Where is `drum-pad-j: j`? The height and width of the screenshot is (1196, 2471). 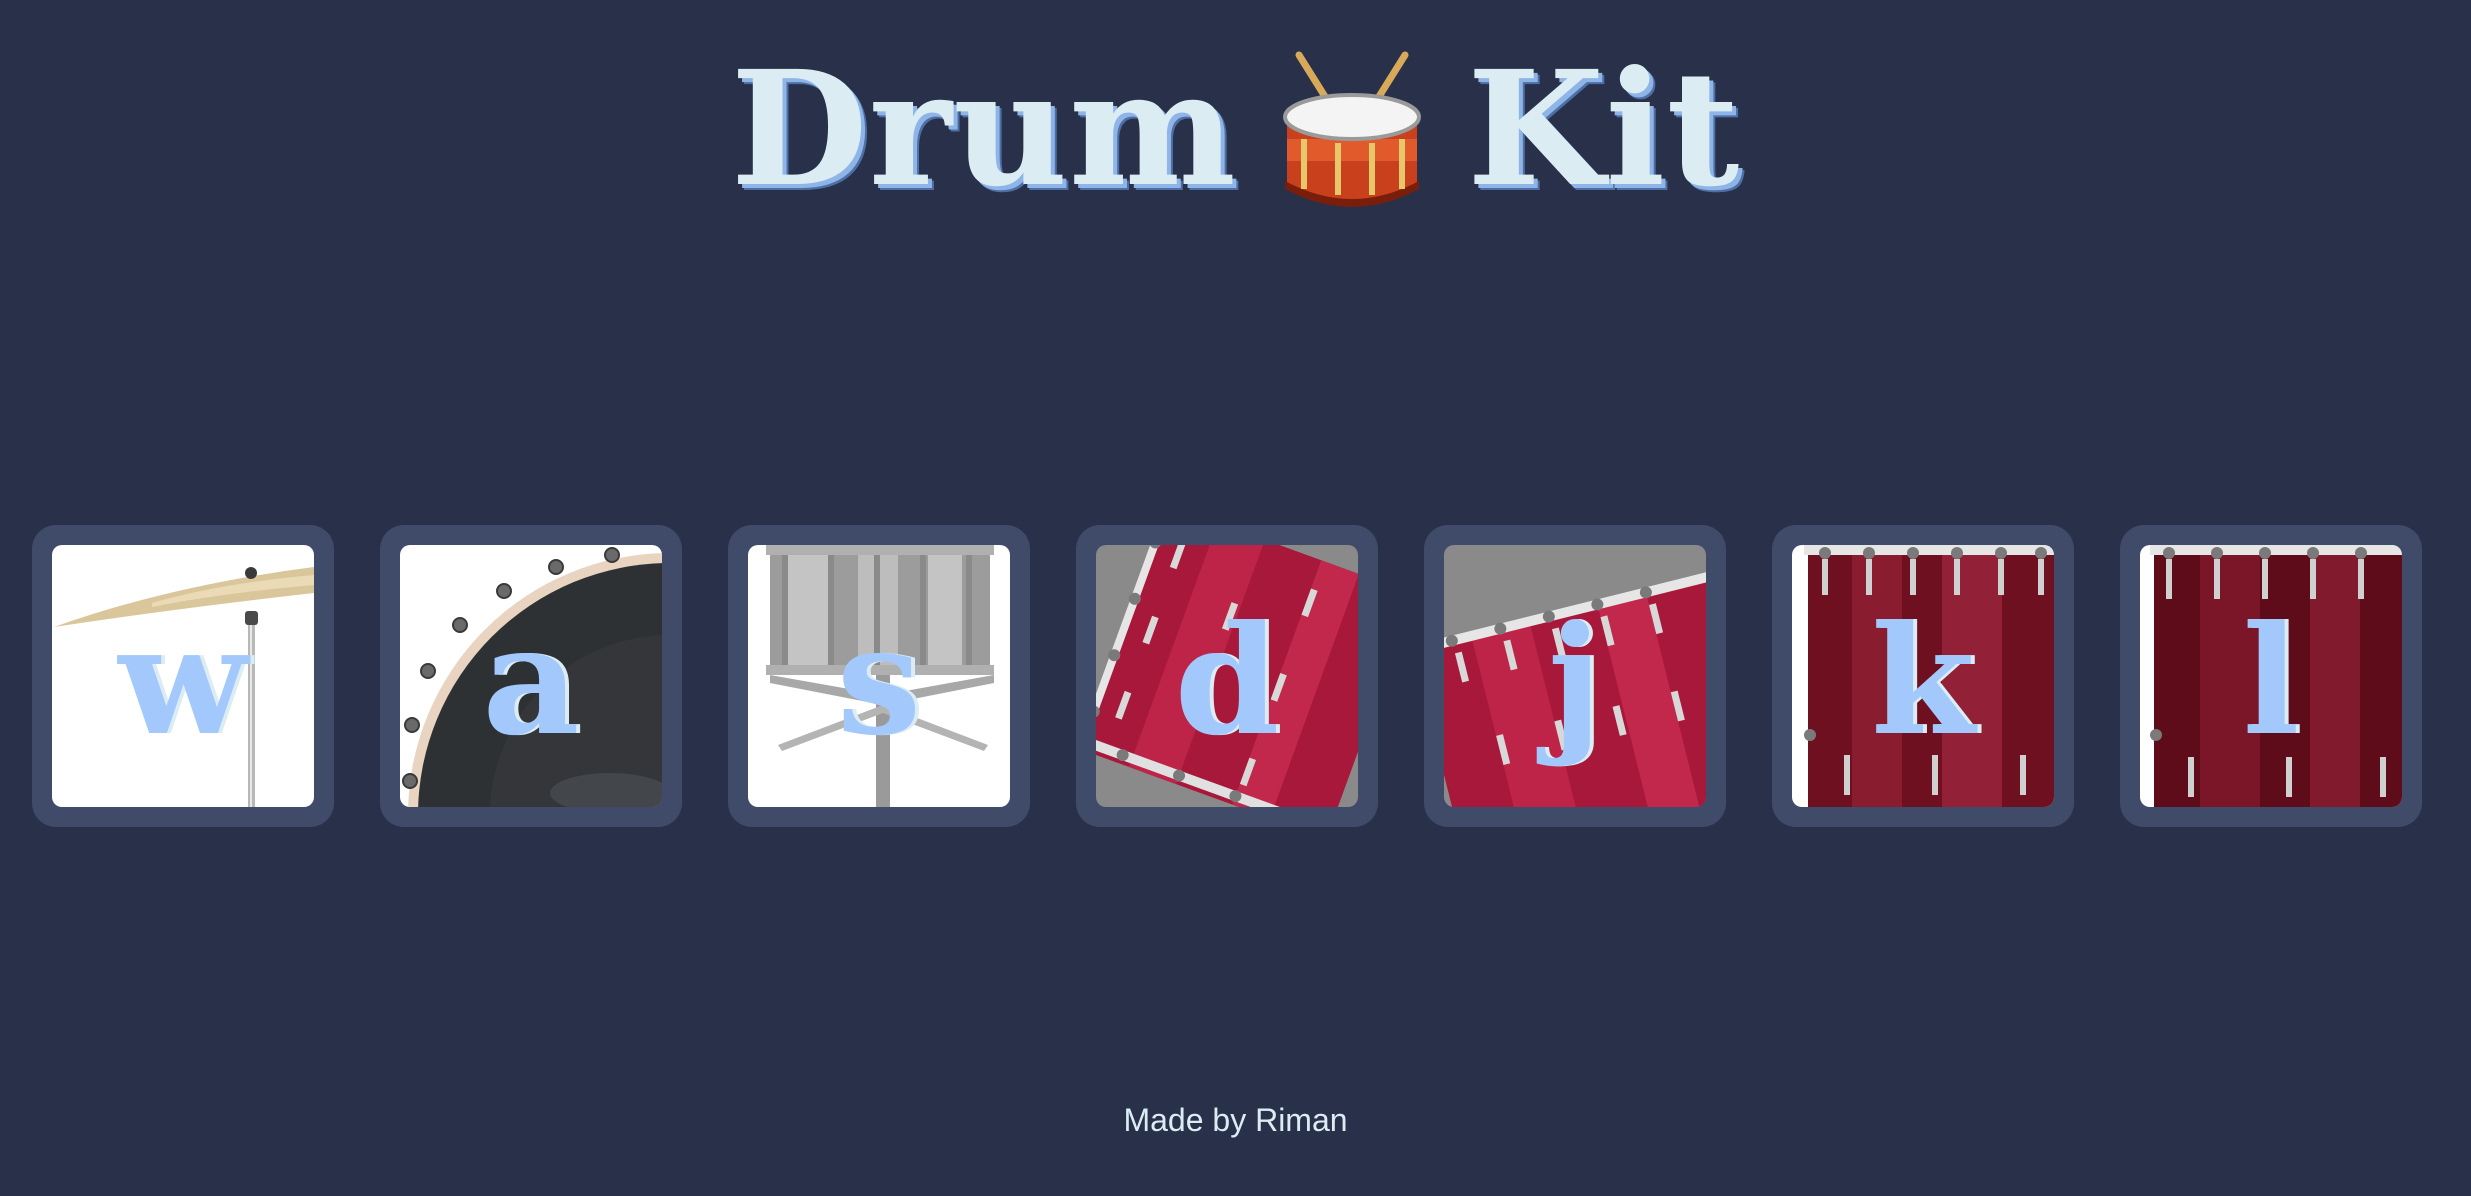 drum-pad-j: j is located at coordinates (1575, 676).